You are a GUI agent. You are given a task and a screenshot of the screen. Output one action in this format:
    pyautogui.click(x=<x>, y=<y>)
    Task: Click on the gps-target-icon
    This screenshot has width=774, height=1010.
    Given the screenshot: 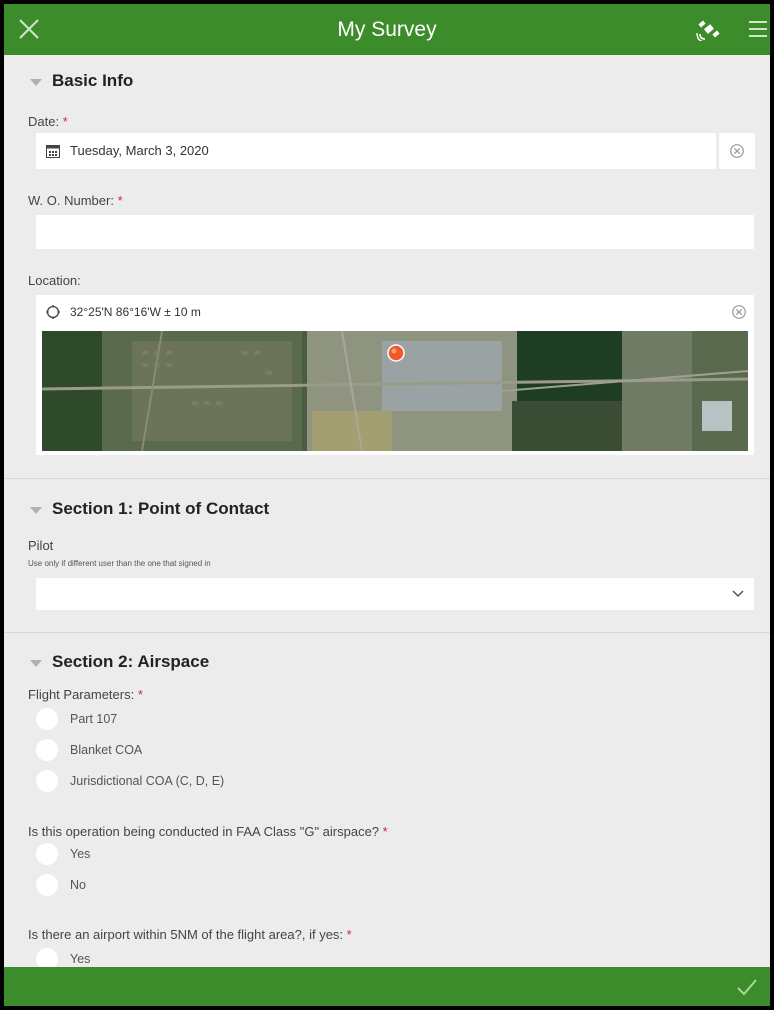 What is the action you would take?
    pyautogui.click(x=53, y=312)
    